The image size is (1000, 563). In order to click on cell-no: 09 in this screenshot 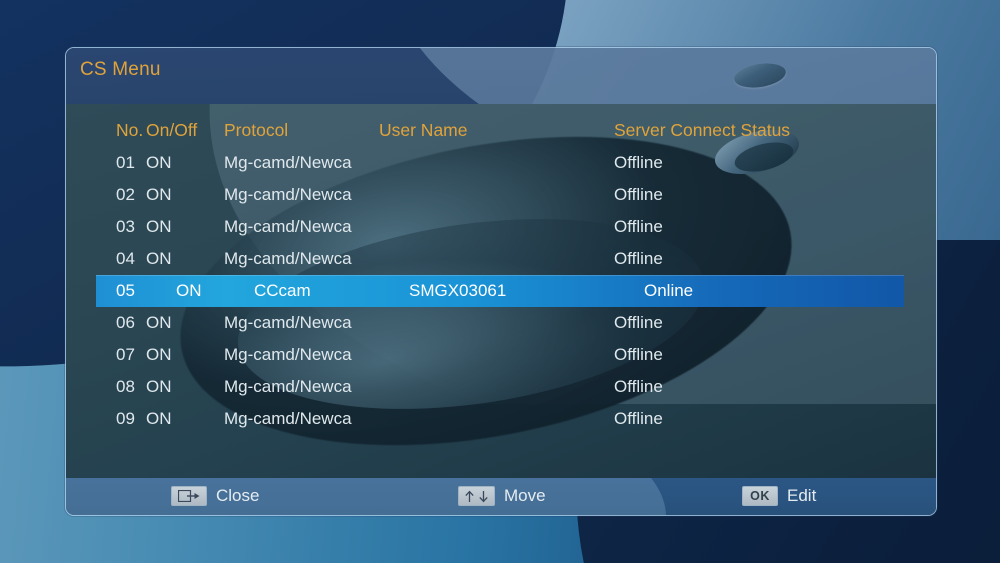, I will do `click(125, 418)`.